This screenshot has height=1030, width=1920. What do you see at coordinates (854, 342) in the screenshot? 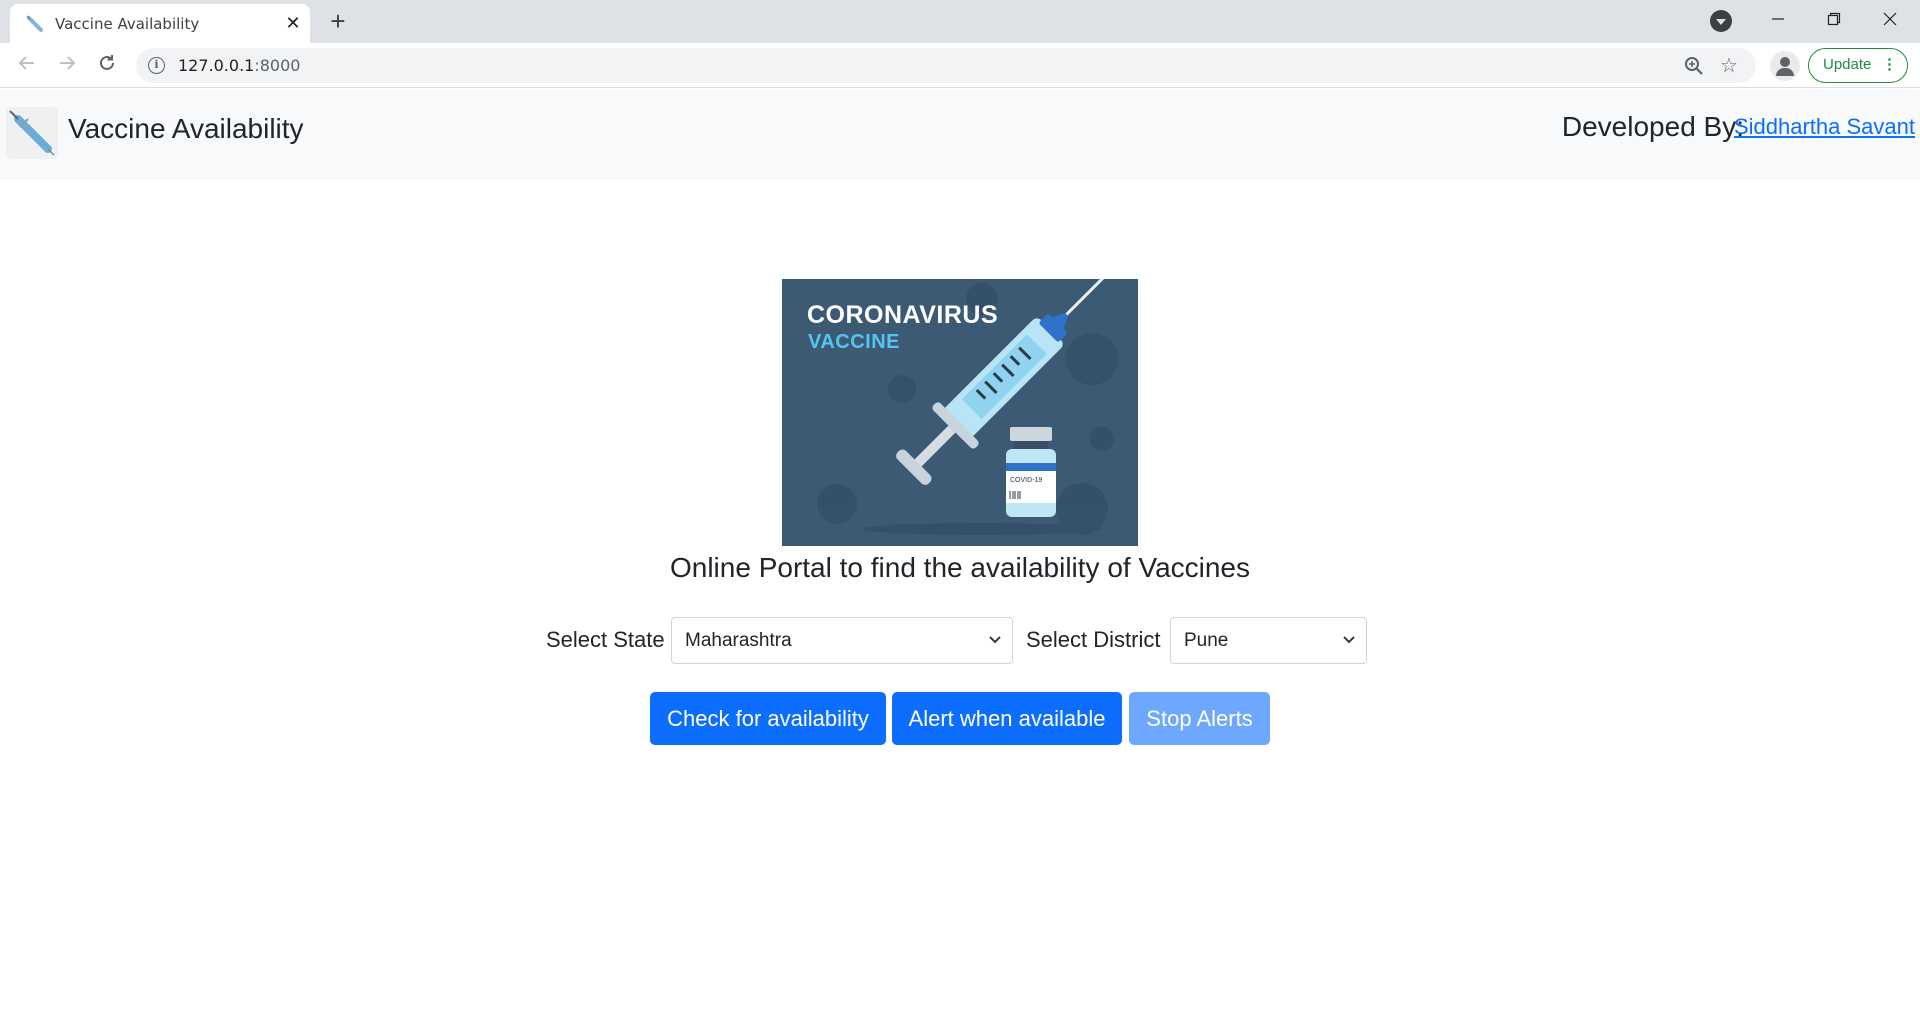
I see `hero-subtitle: VACCINE` at bounding box center [854, 342].